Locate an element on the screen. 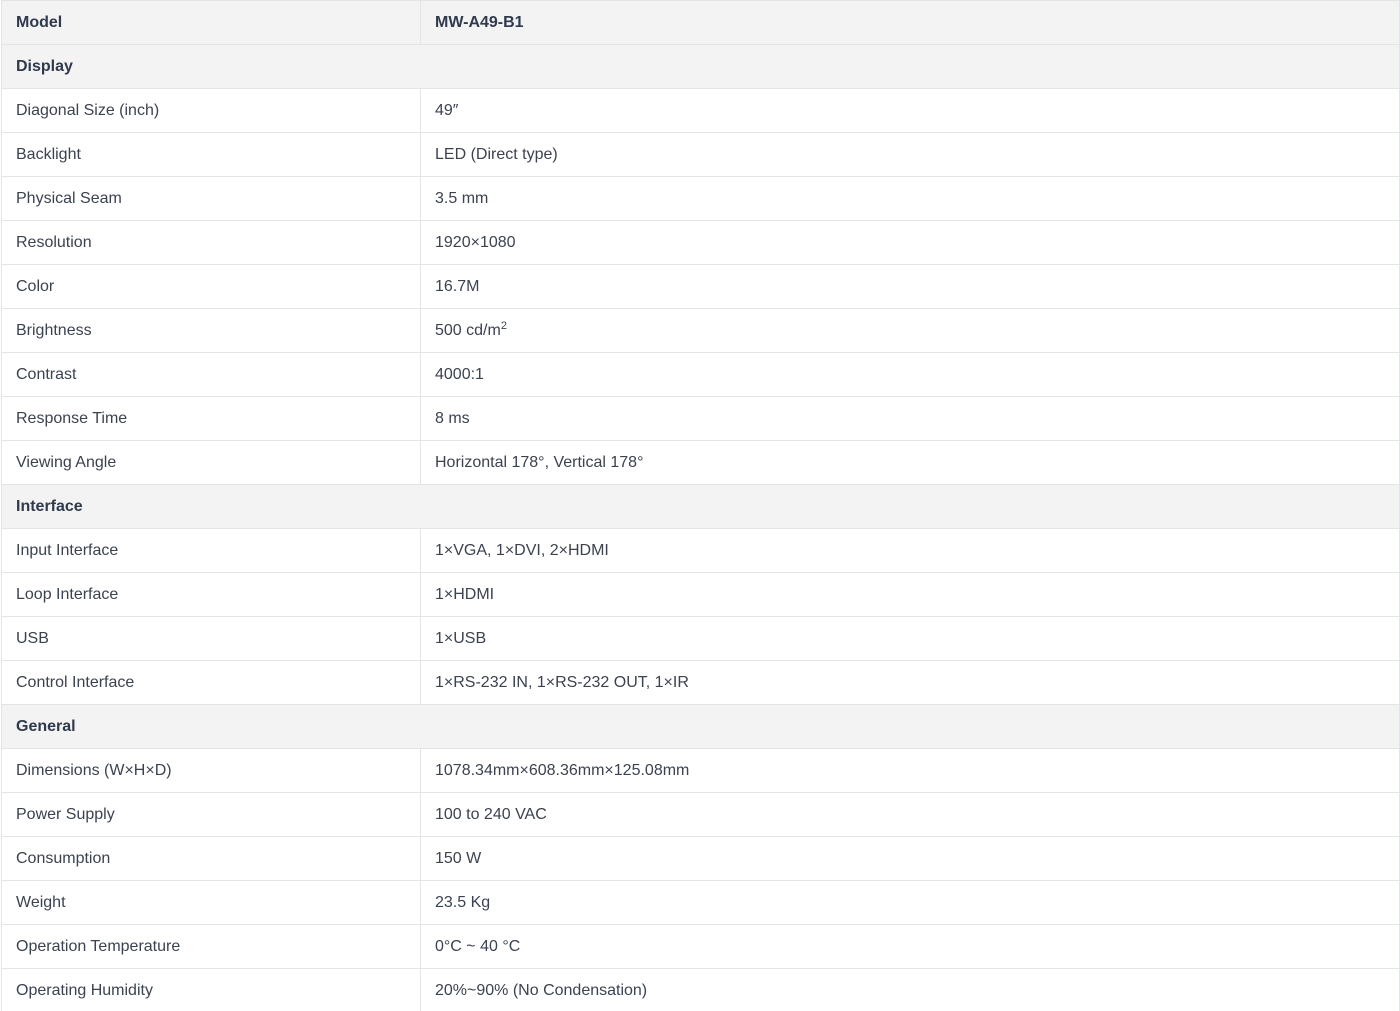  model-row: Model MW-A49-B1 is located at coordinates (700, 22).